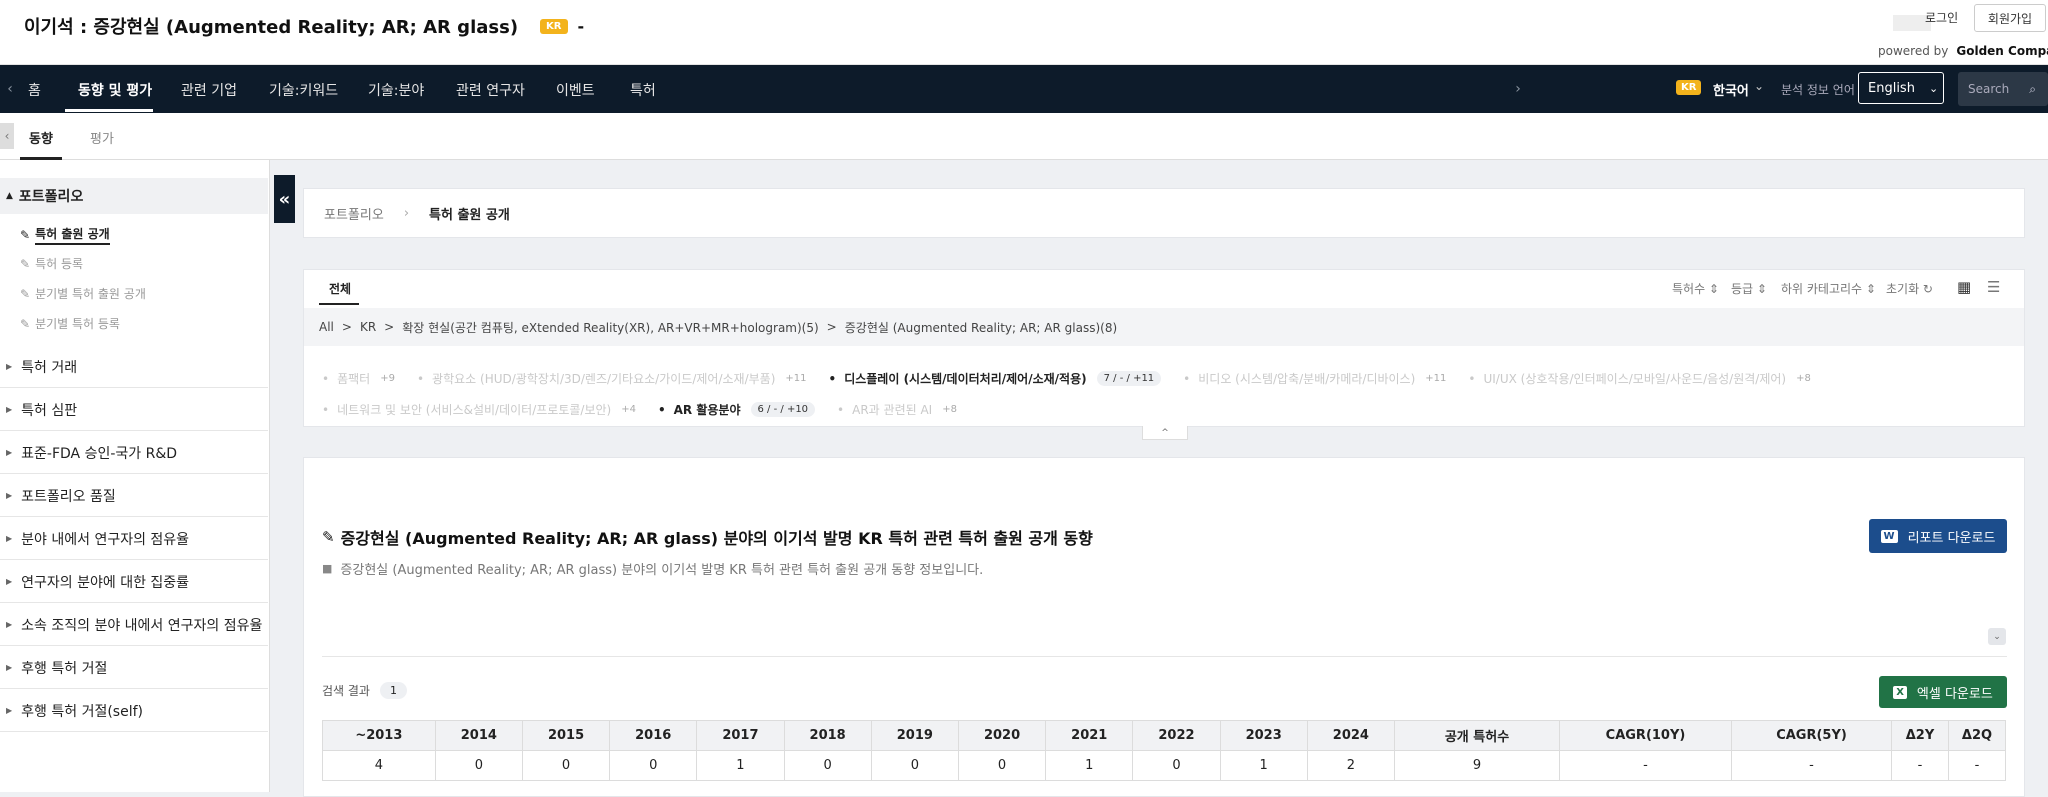  What do you see at coordinates (643, 90) in the screenshot?
I see `nav-item-patents: 특허` at bounding box center [643, 90].